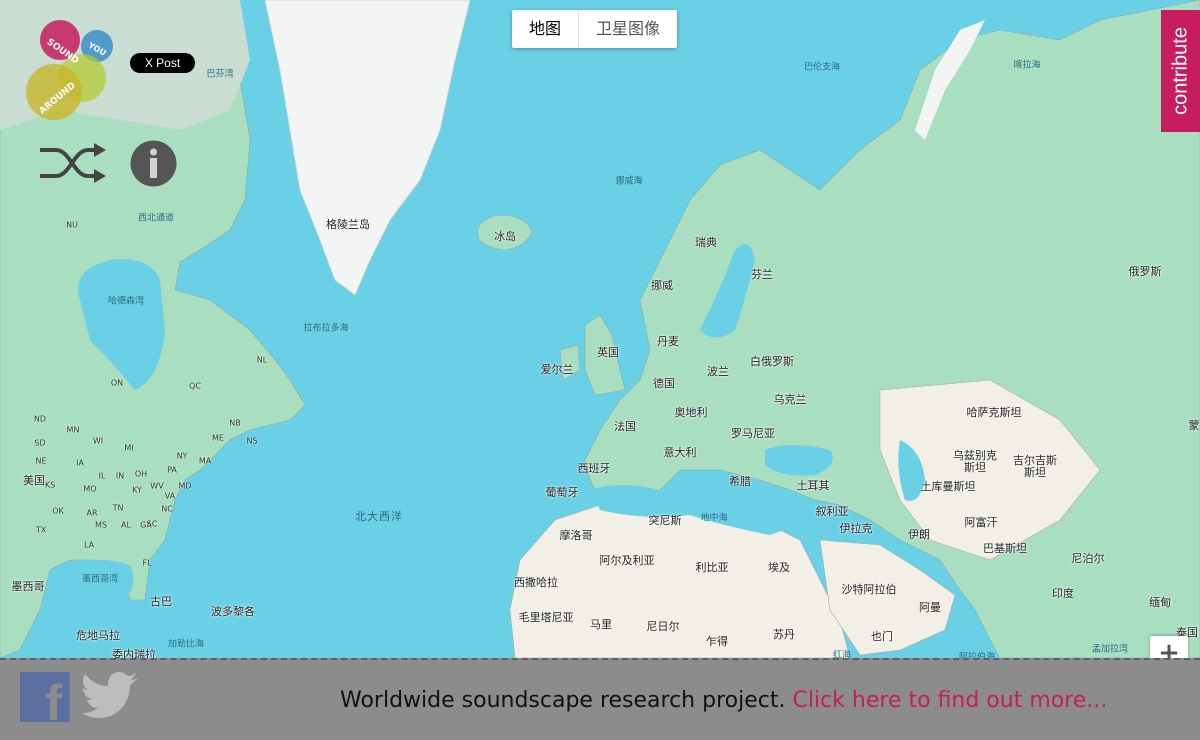 The height and width of the screenshot is (740, 1200). I want to click on shuffle-button, so click(73, 163).